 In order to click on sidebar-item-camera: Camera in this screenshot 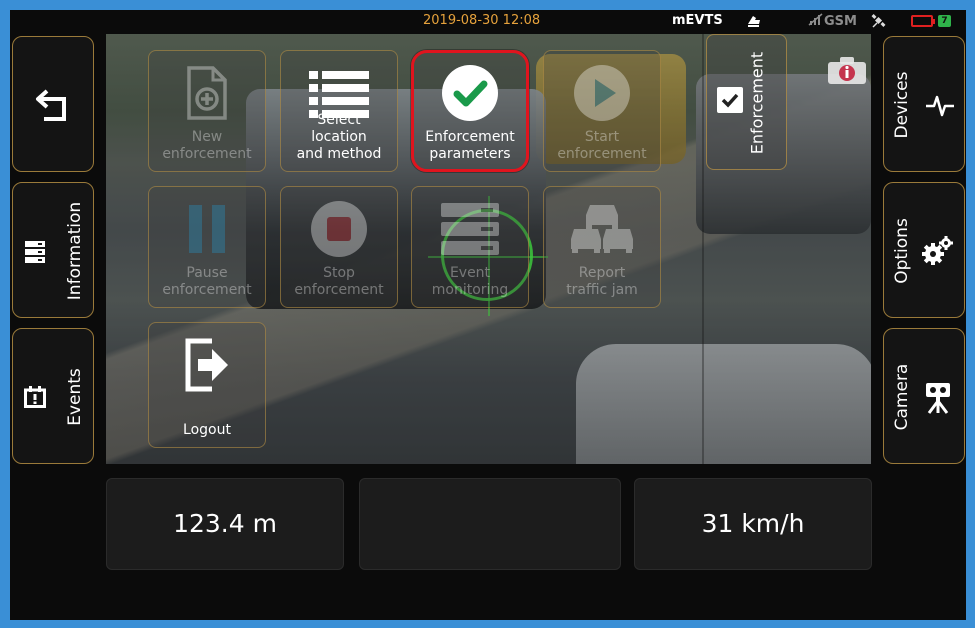, I will do `click(924, 396)`.